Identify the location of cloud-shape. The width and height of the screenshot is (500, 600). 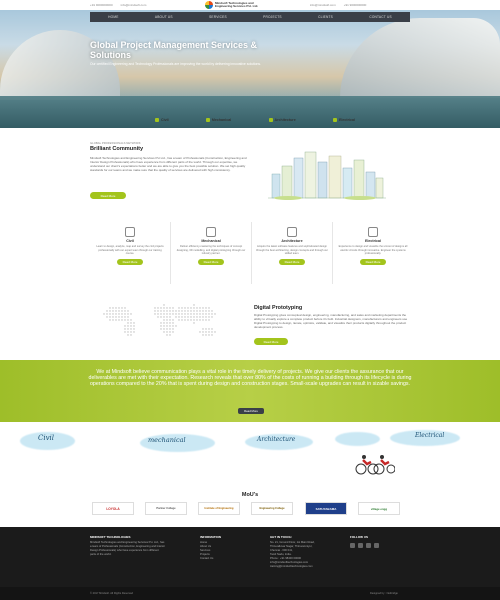
(357, 439).